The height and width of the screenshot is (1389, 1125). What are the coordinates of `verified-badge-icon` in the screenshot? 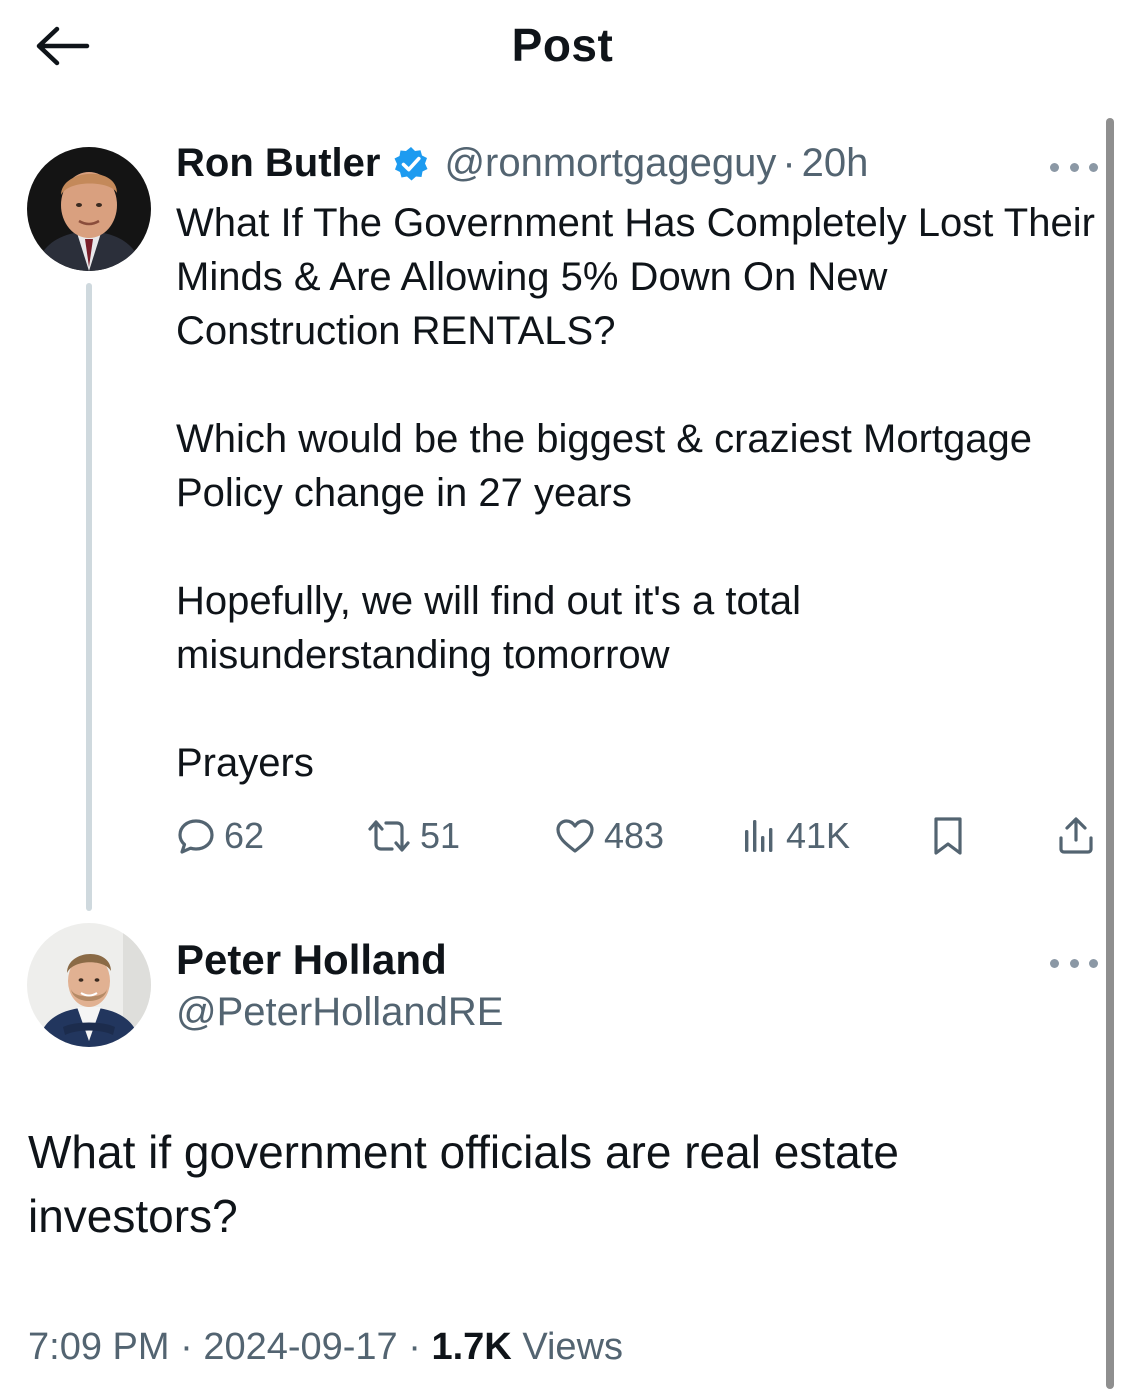 It's located at (411, 163).